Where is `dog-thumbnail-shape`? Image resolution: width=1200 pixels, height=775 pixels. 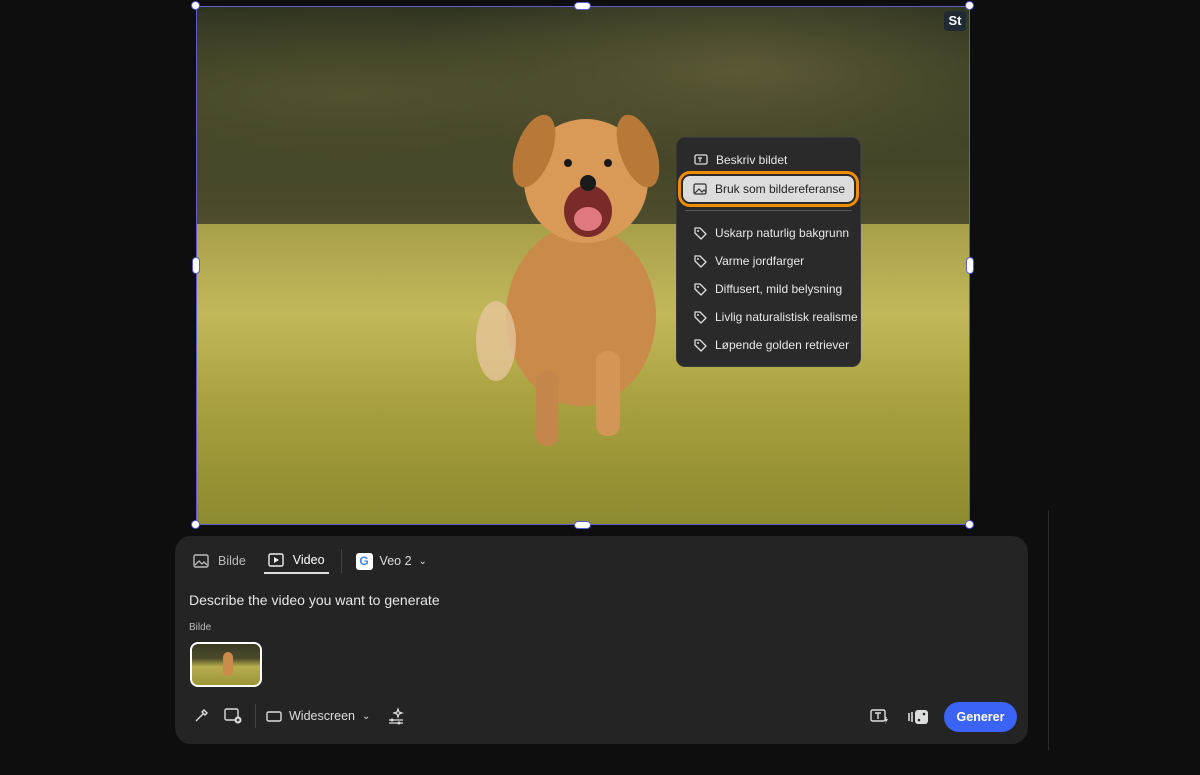
dog-thumbnail-shape is located at coordinates (228, 664).